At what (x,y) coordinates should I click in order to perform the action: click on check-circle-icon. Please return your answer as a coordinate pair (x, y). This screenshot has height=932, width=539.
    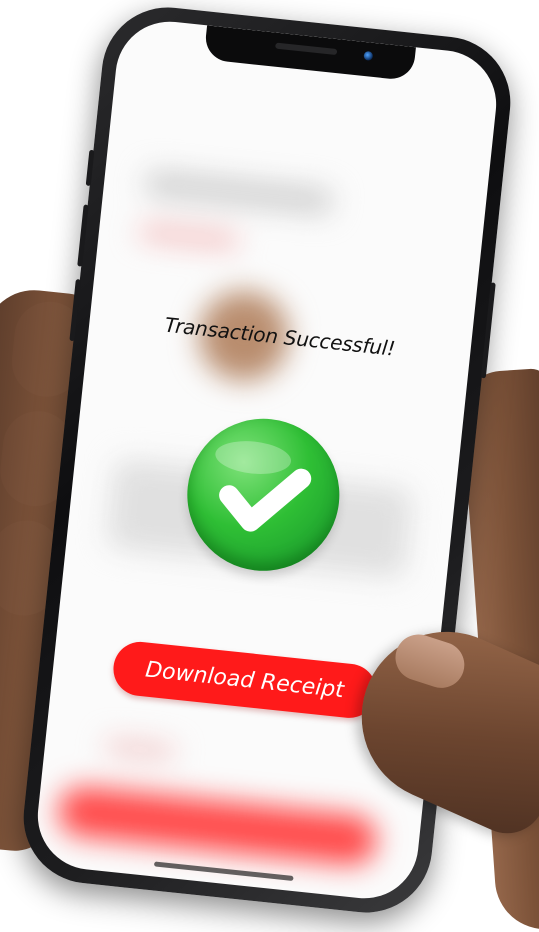
    Looking at the image, I should click on (263, 495).